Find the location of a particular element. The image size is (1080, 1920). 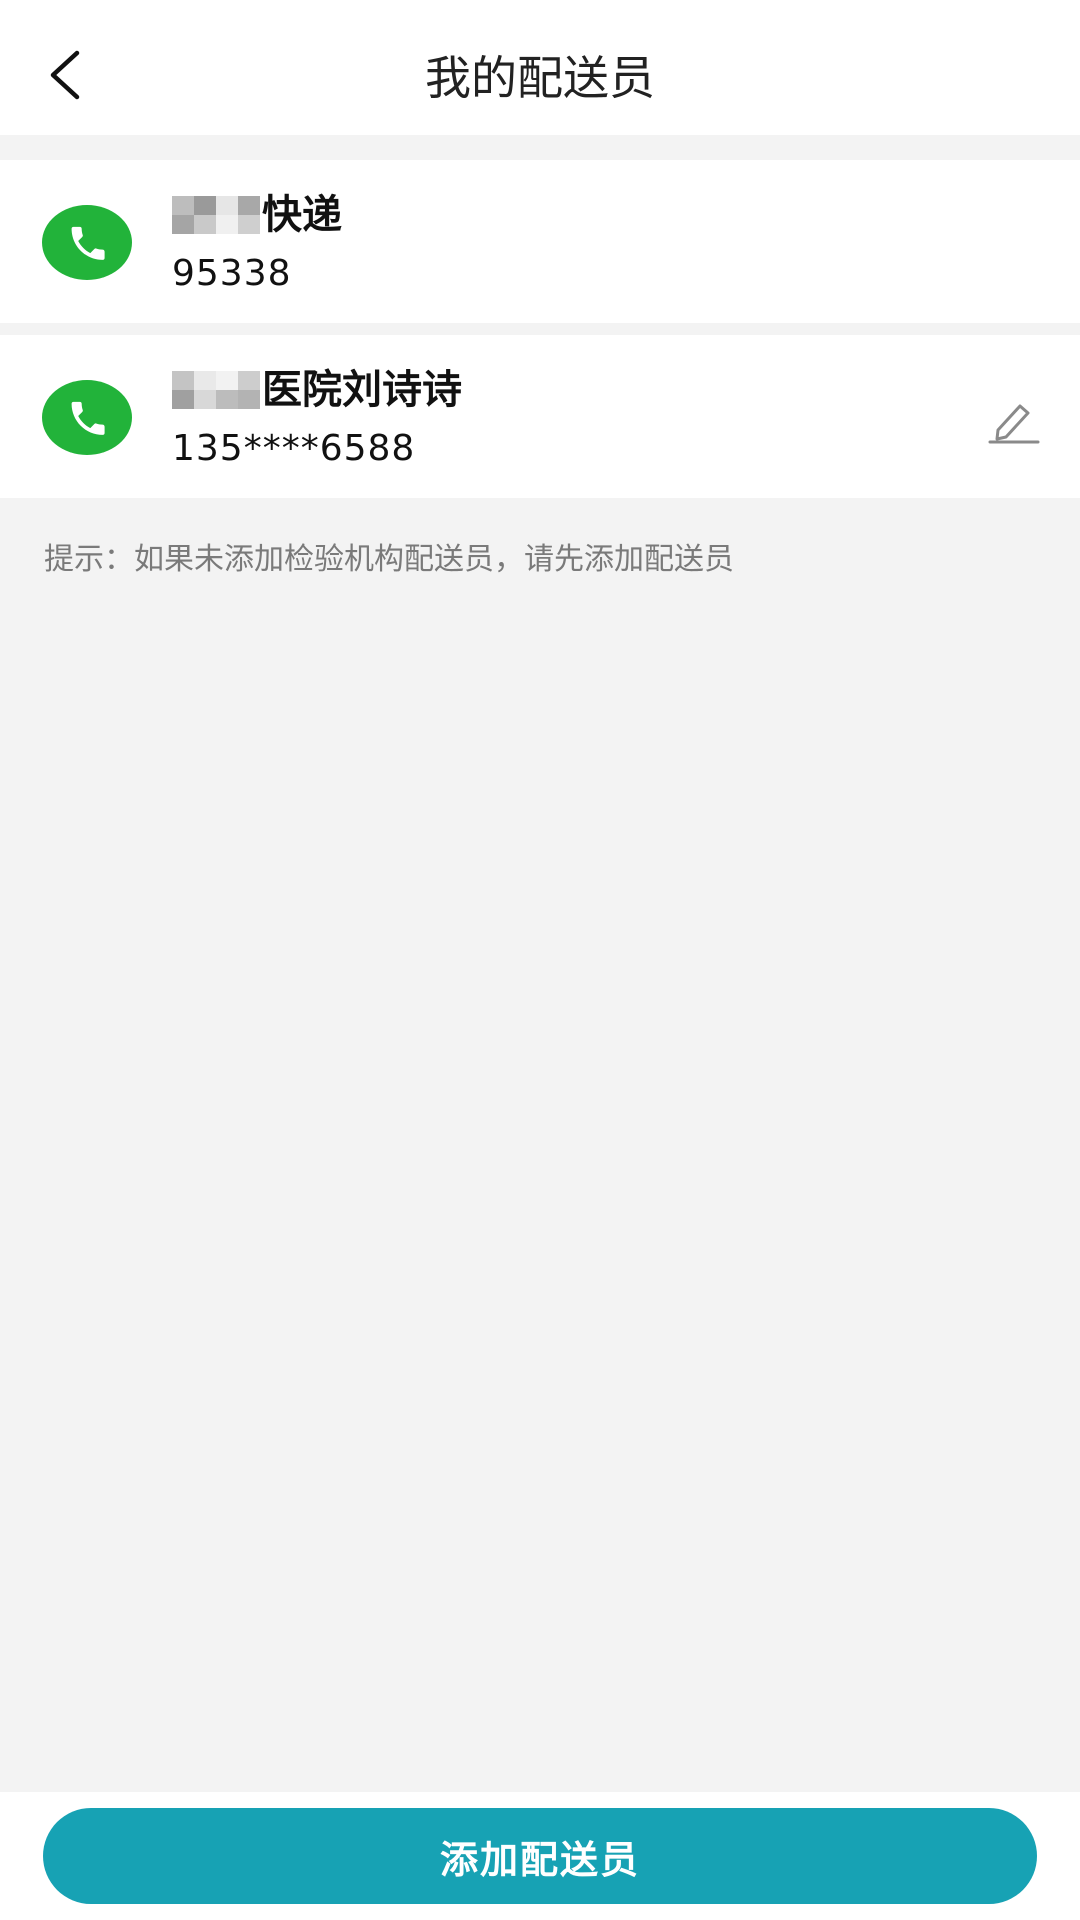

courier-name: 快递 is located at coordinates (257, 215).